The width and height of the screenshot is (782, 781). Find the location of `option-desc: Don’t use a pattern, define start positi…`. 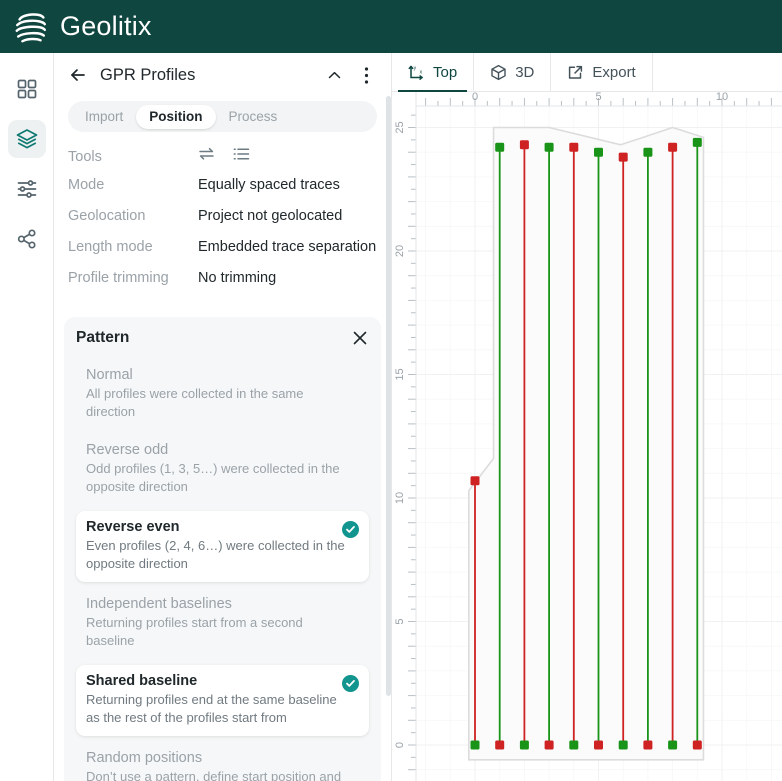

option-desc: Don’t use a pattern, define start positi… is located at coordinates (214, 775).